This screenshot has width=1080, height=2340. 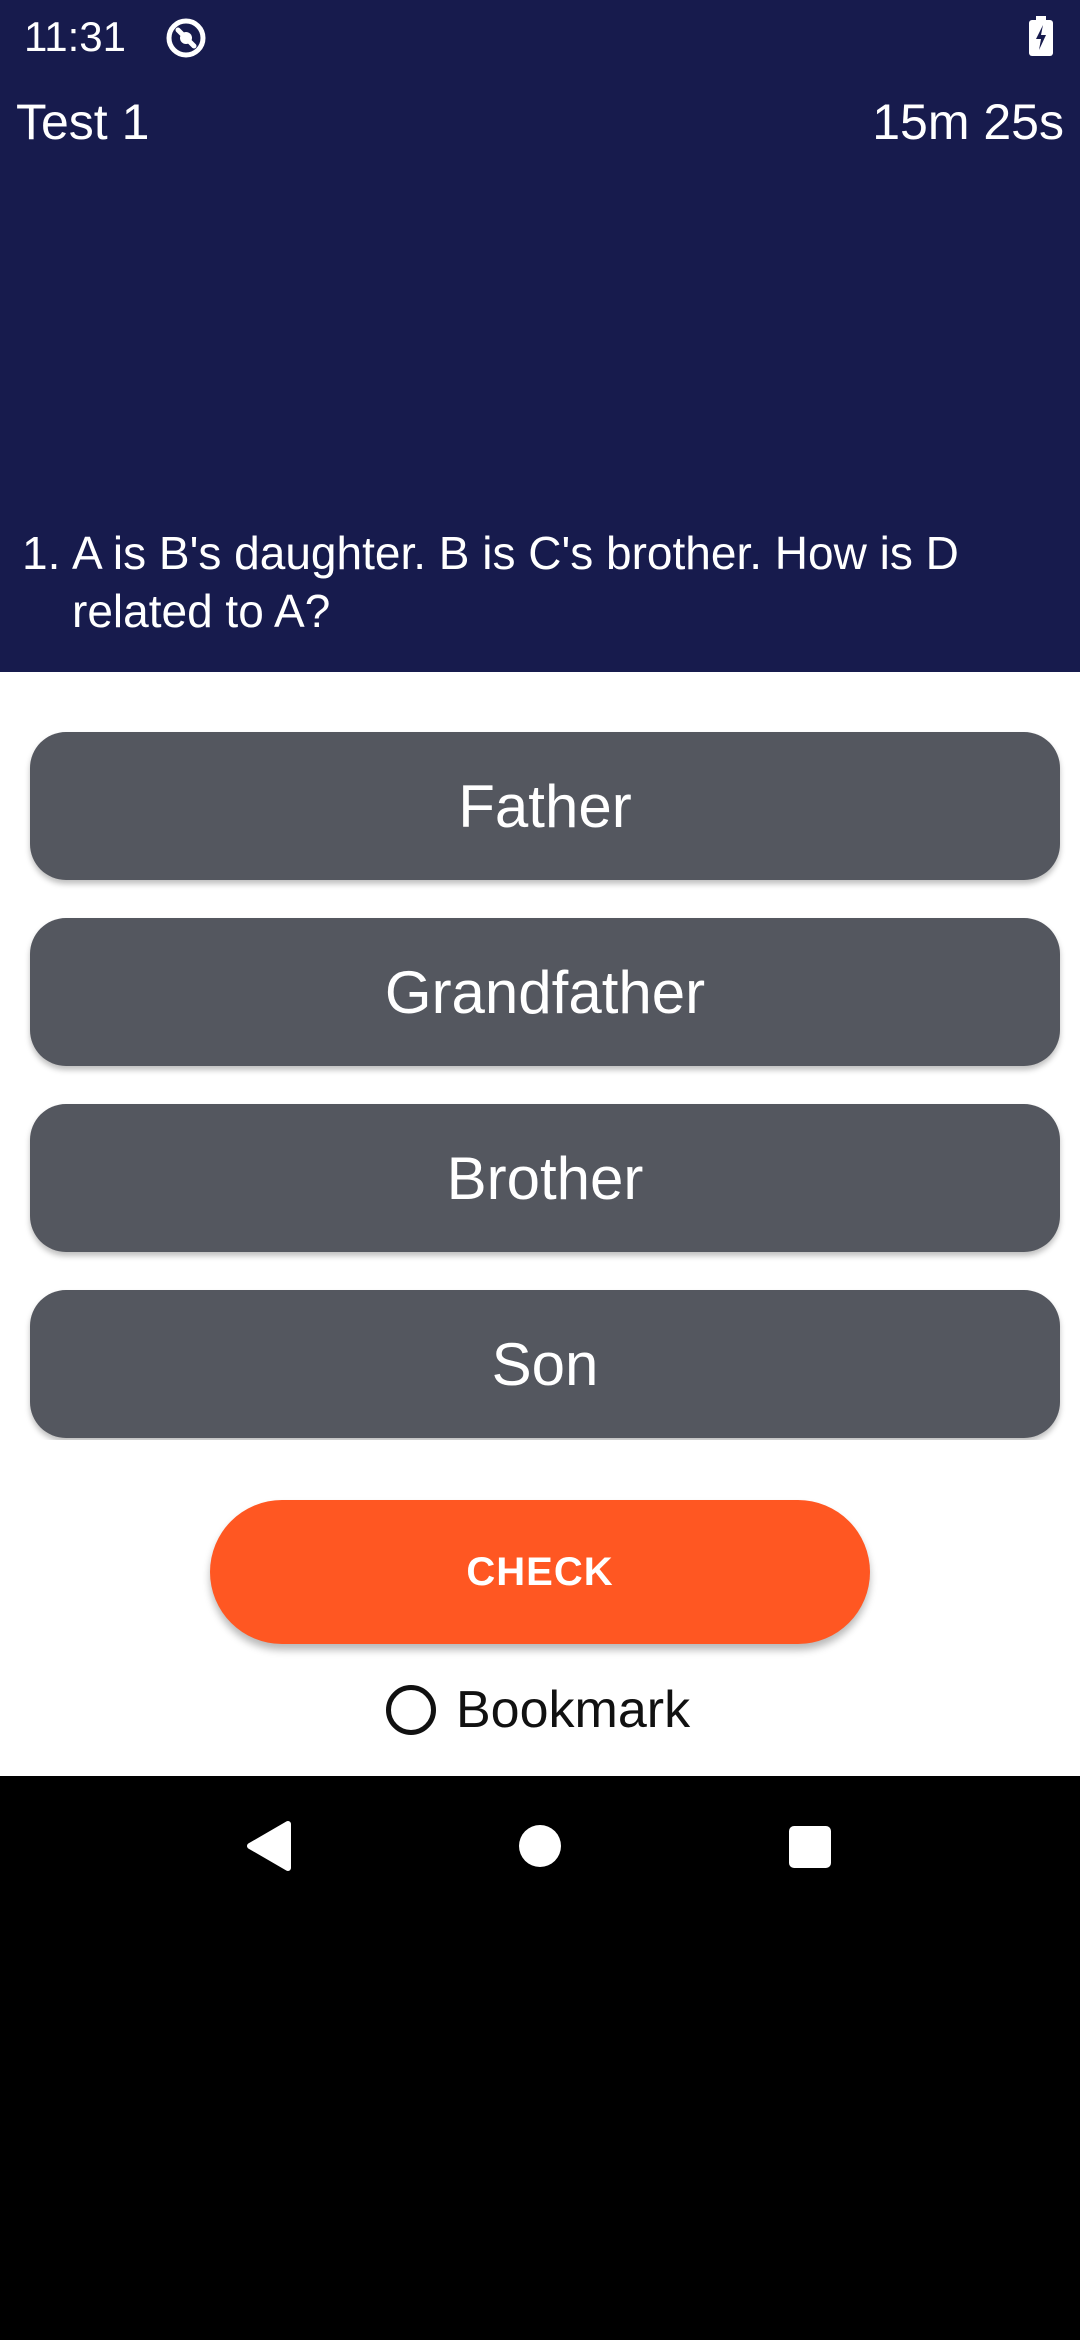 I want to click on option-grandfather-button: Grandfather, so click(x=545, y=992).